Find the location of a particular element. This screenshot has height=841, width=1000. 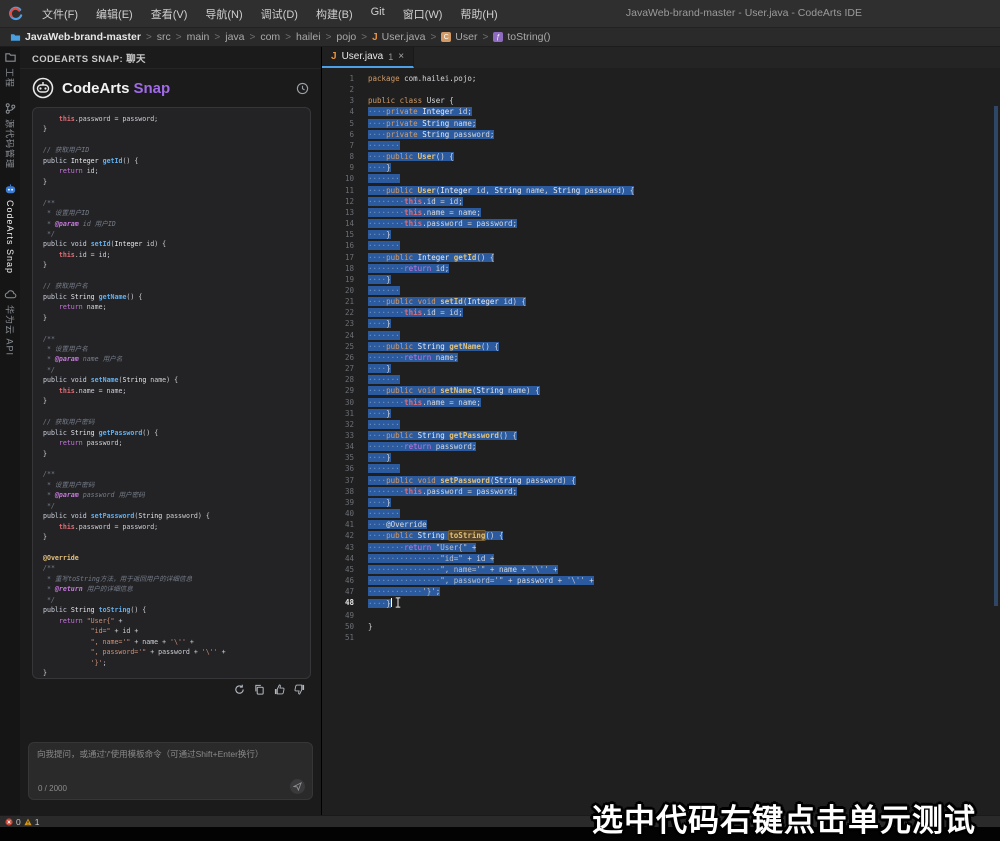

code-line: 10 ······· is located at coordinates (661, 178).